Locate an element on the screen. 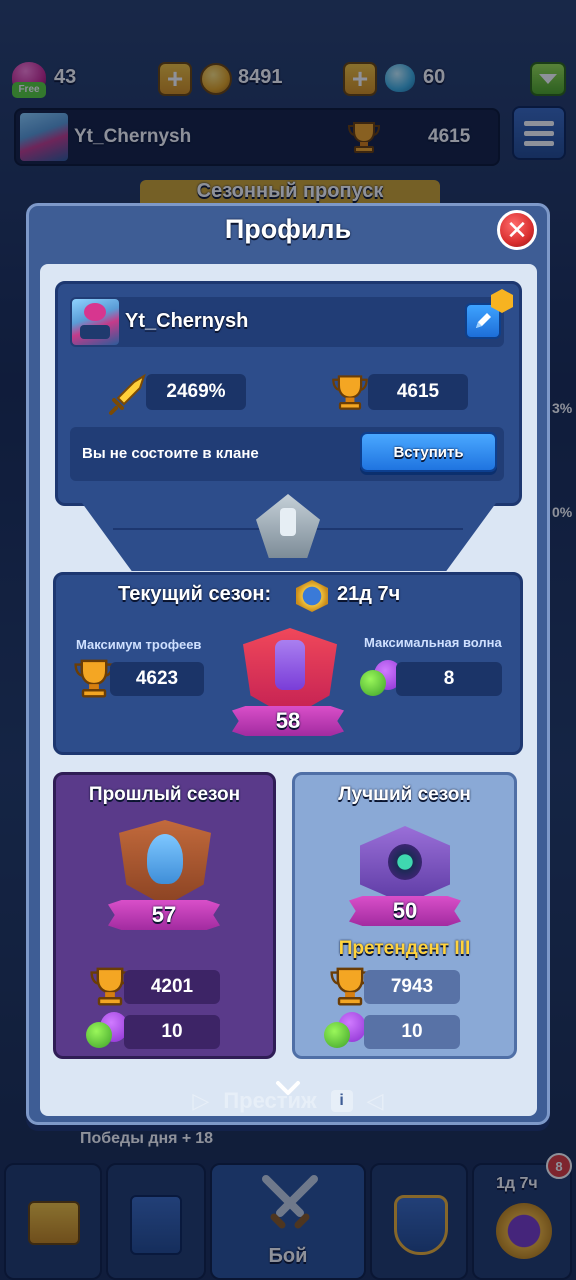 The height and width of the screenshot is (1280, 576). arrow-right-icon: ▷ is located at coordinates (201, 1100).